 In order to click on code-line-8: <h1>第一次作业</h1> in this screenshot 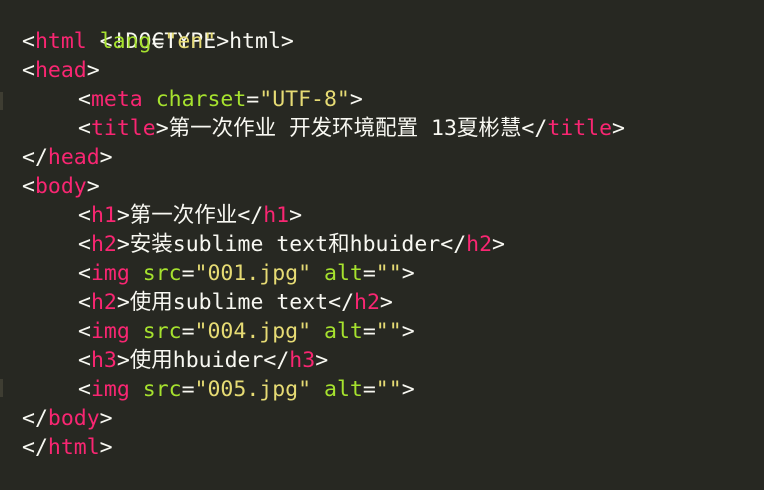, I will do `click(162, 215)`.